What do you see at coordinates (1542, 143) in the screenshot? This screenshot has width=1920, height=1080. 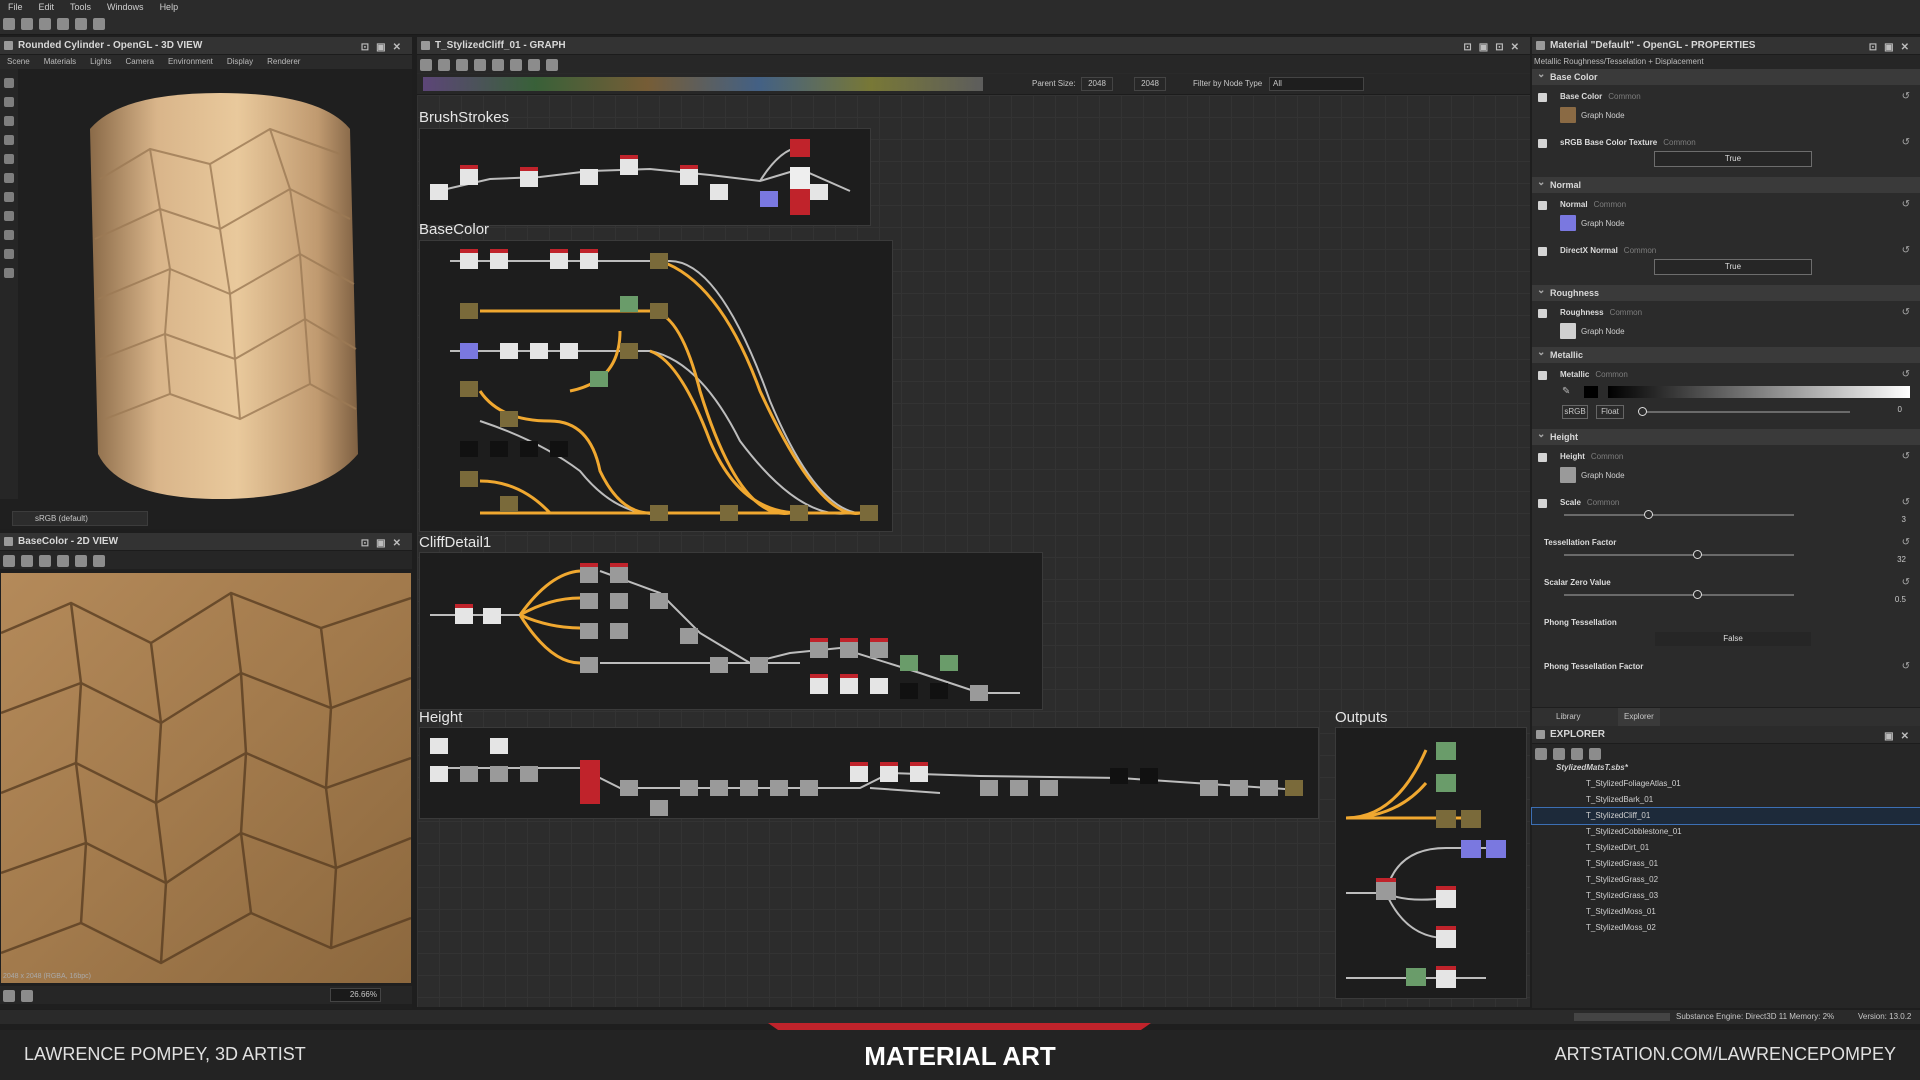 I see `srgb-checkbox` at bounding box center [1542, 143].